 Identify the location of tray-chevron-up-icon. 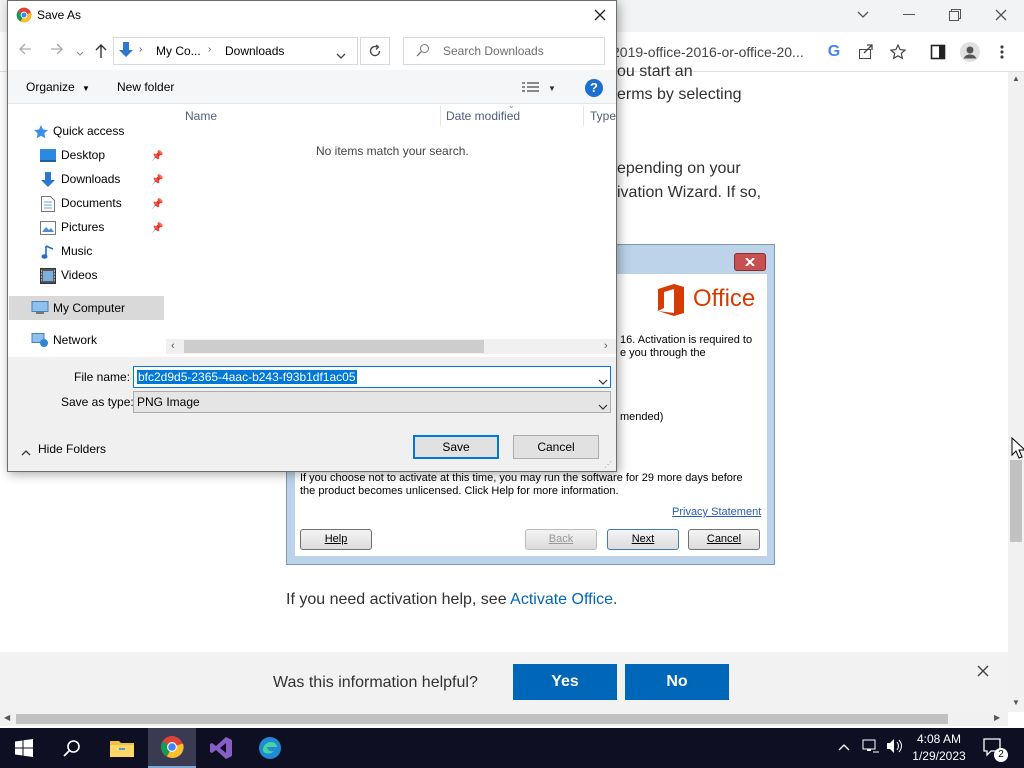
(844, 747).